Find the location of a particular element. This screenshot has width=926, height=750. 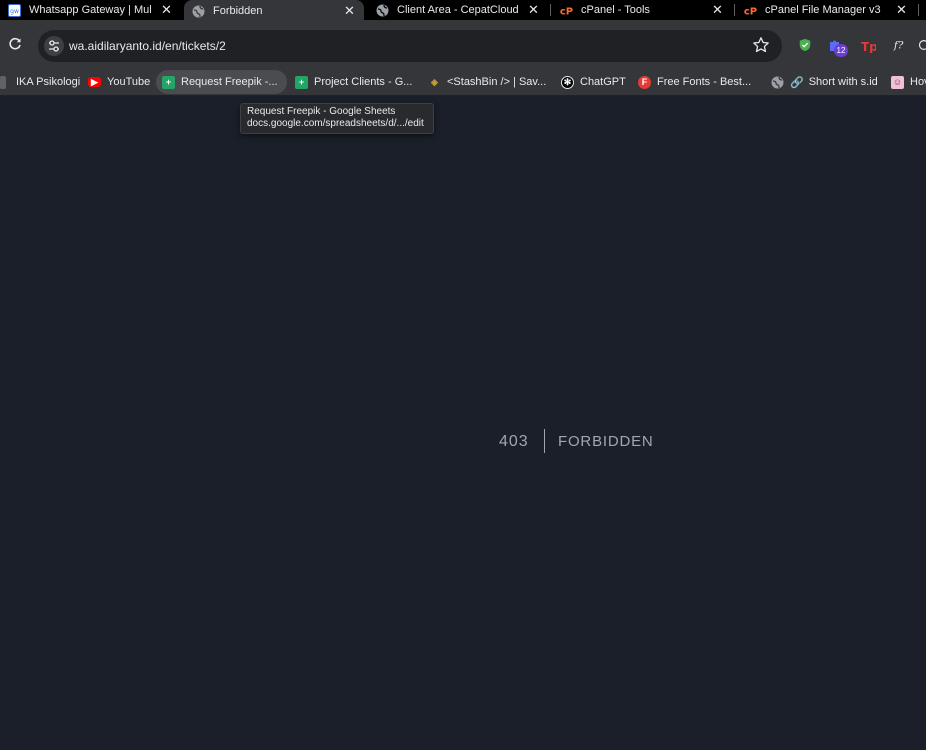

shield-extension-icon is located at coordinates (805, 45).